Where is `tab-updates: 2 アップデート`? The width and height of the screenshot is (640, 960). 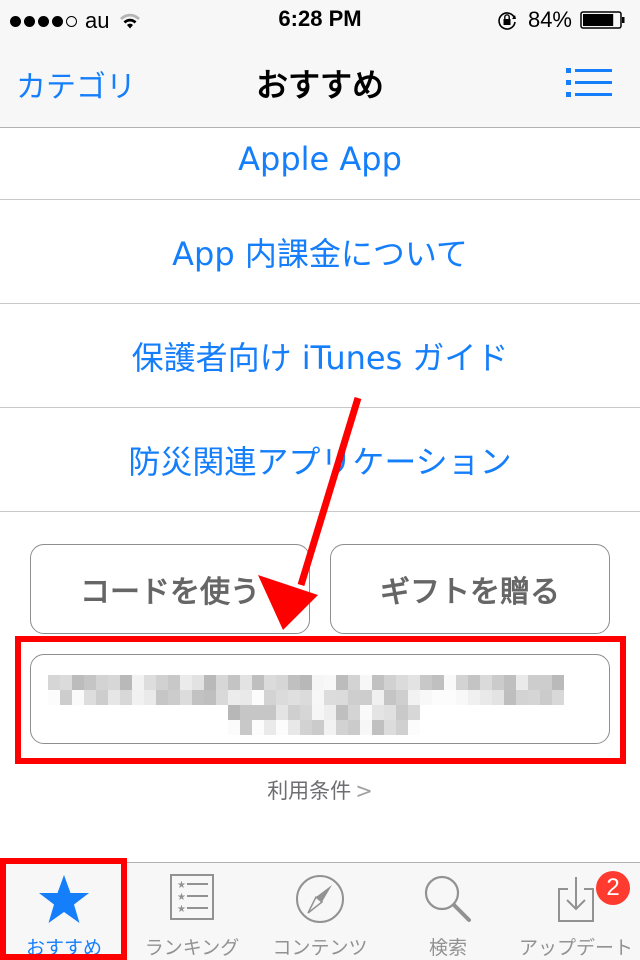 tab-updates: 2 アップデート is located at coordinates (576, 911).